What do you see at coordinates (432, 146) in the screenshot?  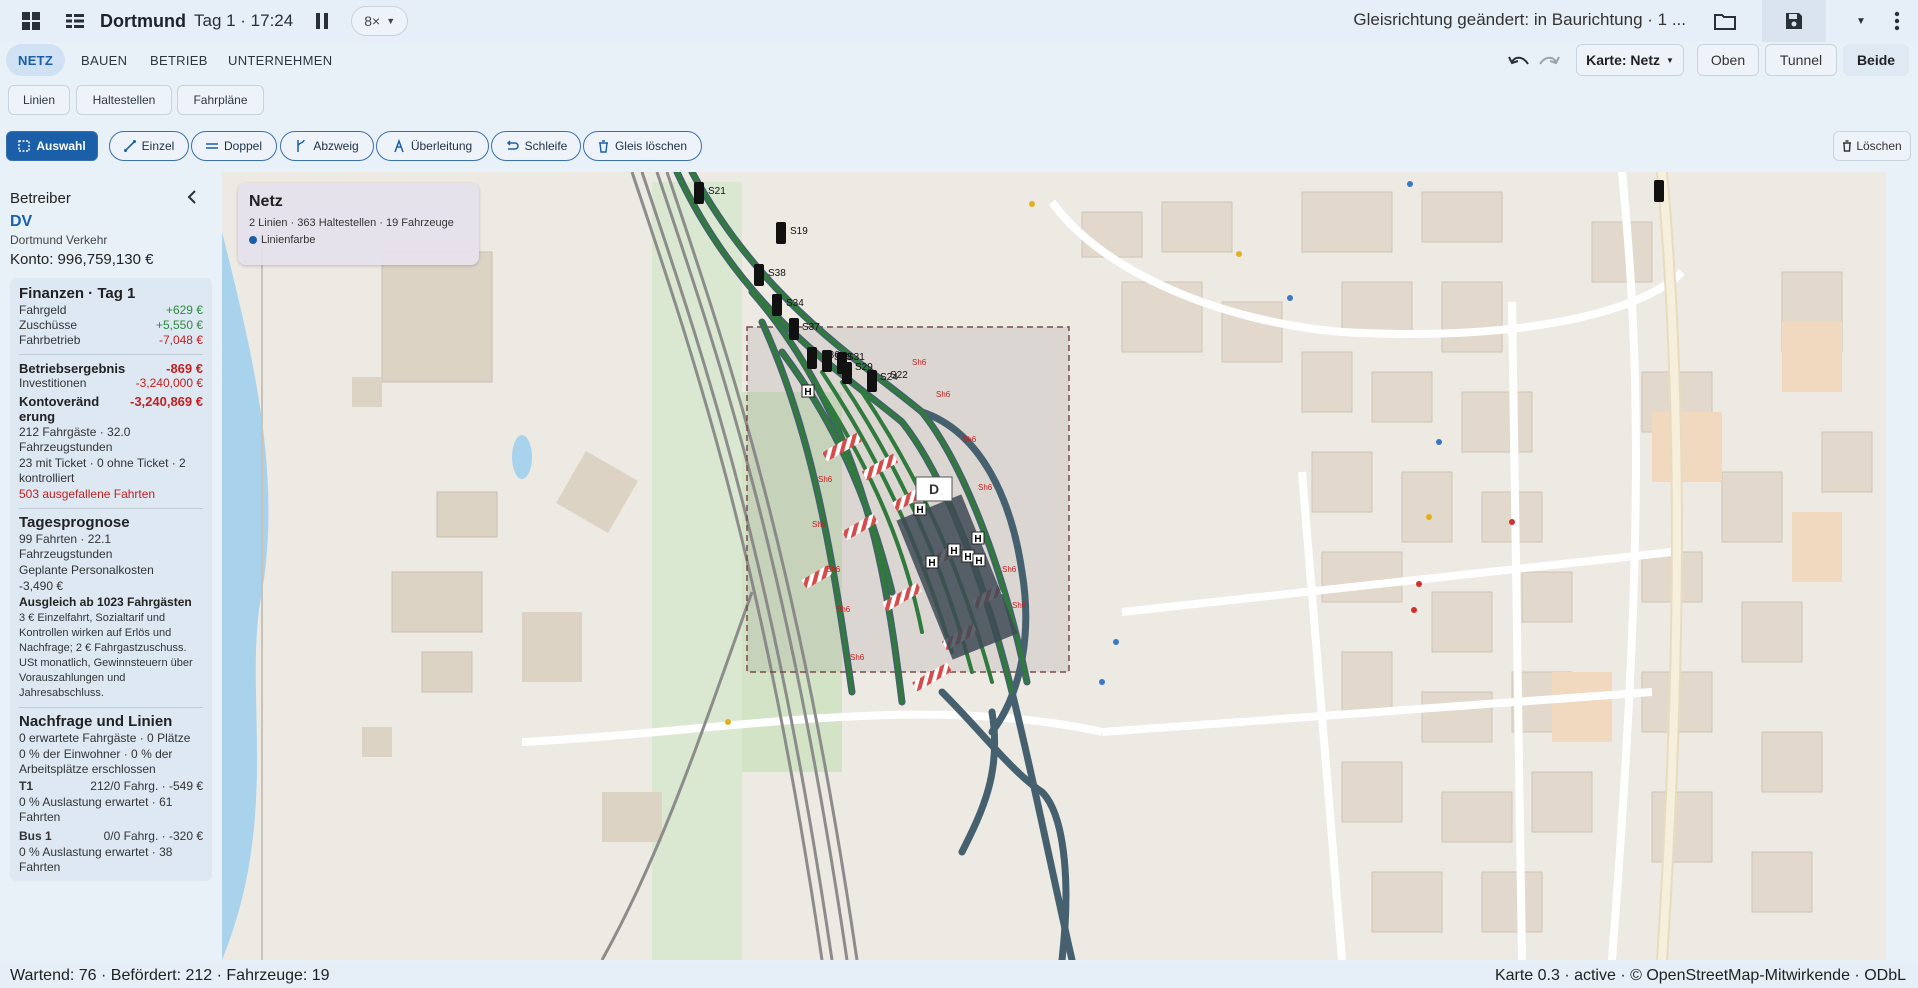 I see `tool-ueberleitung: Überleitung` at bounding box center [432, 146].